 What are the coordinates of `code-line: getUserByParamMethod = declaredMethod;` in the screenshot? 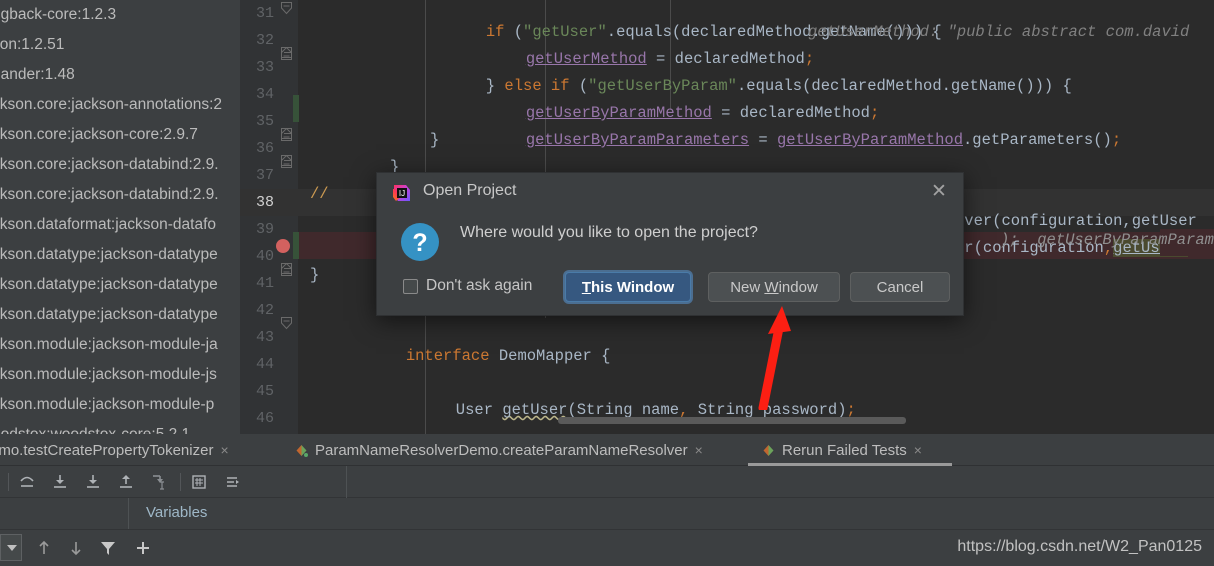 It's located at (674, 97).